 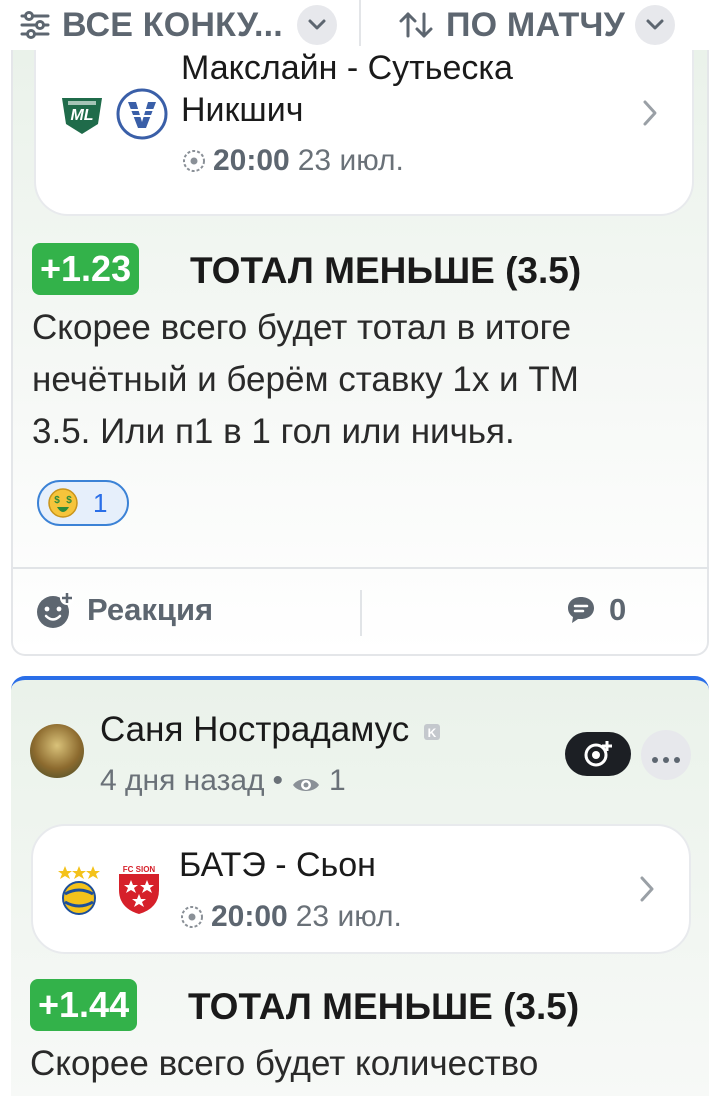 What do you see at coordinates (277, 865) in the screenshot?
I see `match-title: БАТЭ - Сьон` at bounding box center [277, 865].